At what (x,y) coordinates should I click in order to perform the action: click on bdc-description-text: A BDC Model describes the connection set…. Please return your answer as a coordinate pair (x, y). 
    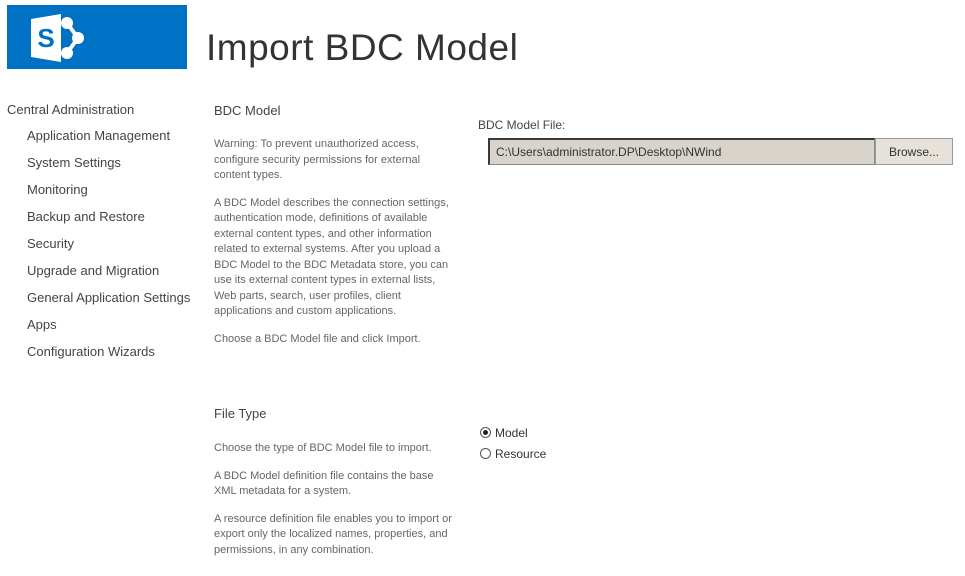
    Looking at the image, I should click on (331, 257).